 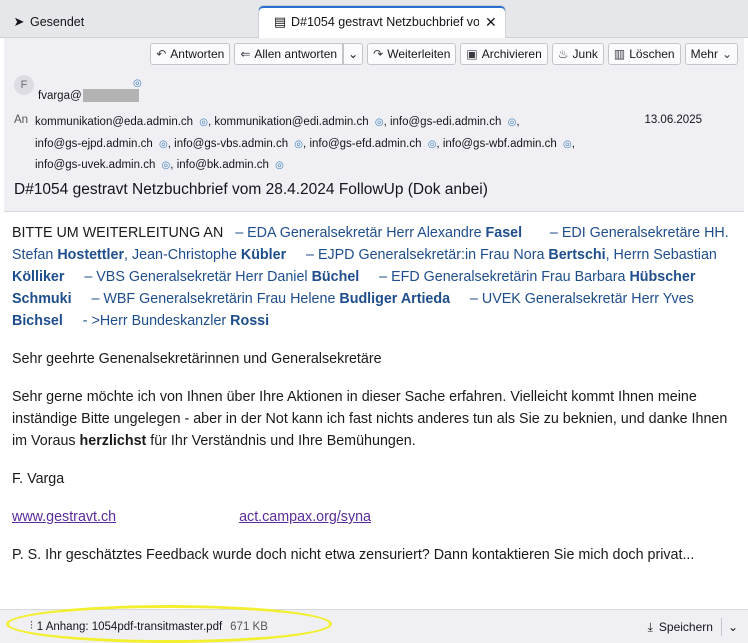 What do you see at coordinates (385, 22) in the screenshot?
I see `tab-message-label: D#1054 gestravt Netzbuchbrief vom` at bounding box center [385, 22].